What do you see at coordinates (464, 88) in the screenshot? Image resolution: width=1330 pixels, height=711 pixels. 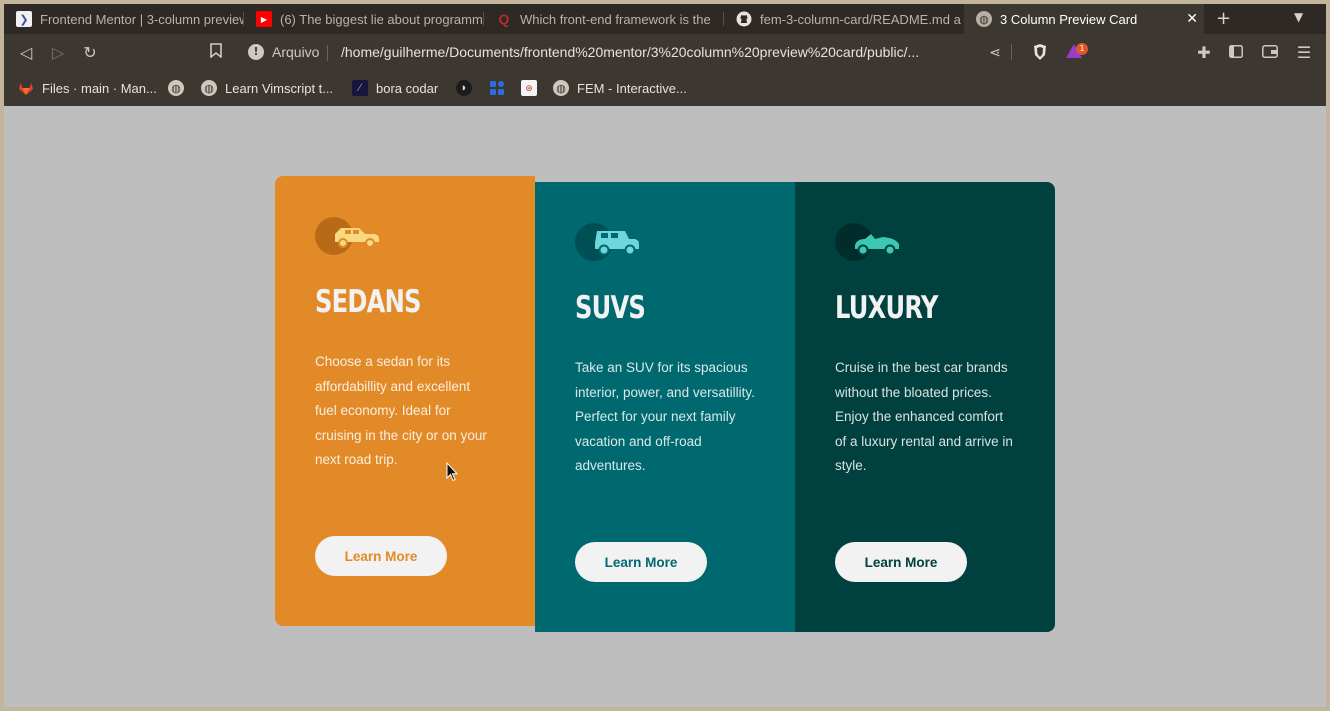 I see `shield-icon: ◗` at bounding box center [464, 88].